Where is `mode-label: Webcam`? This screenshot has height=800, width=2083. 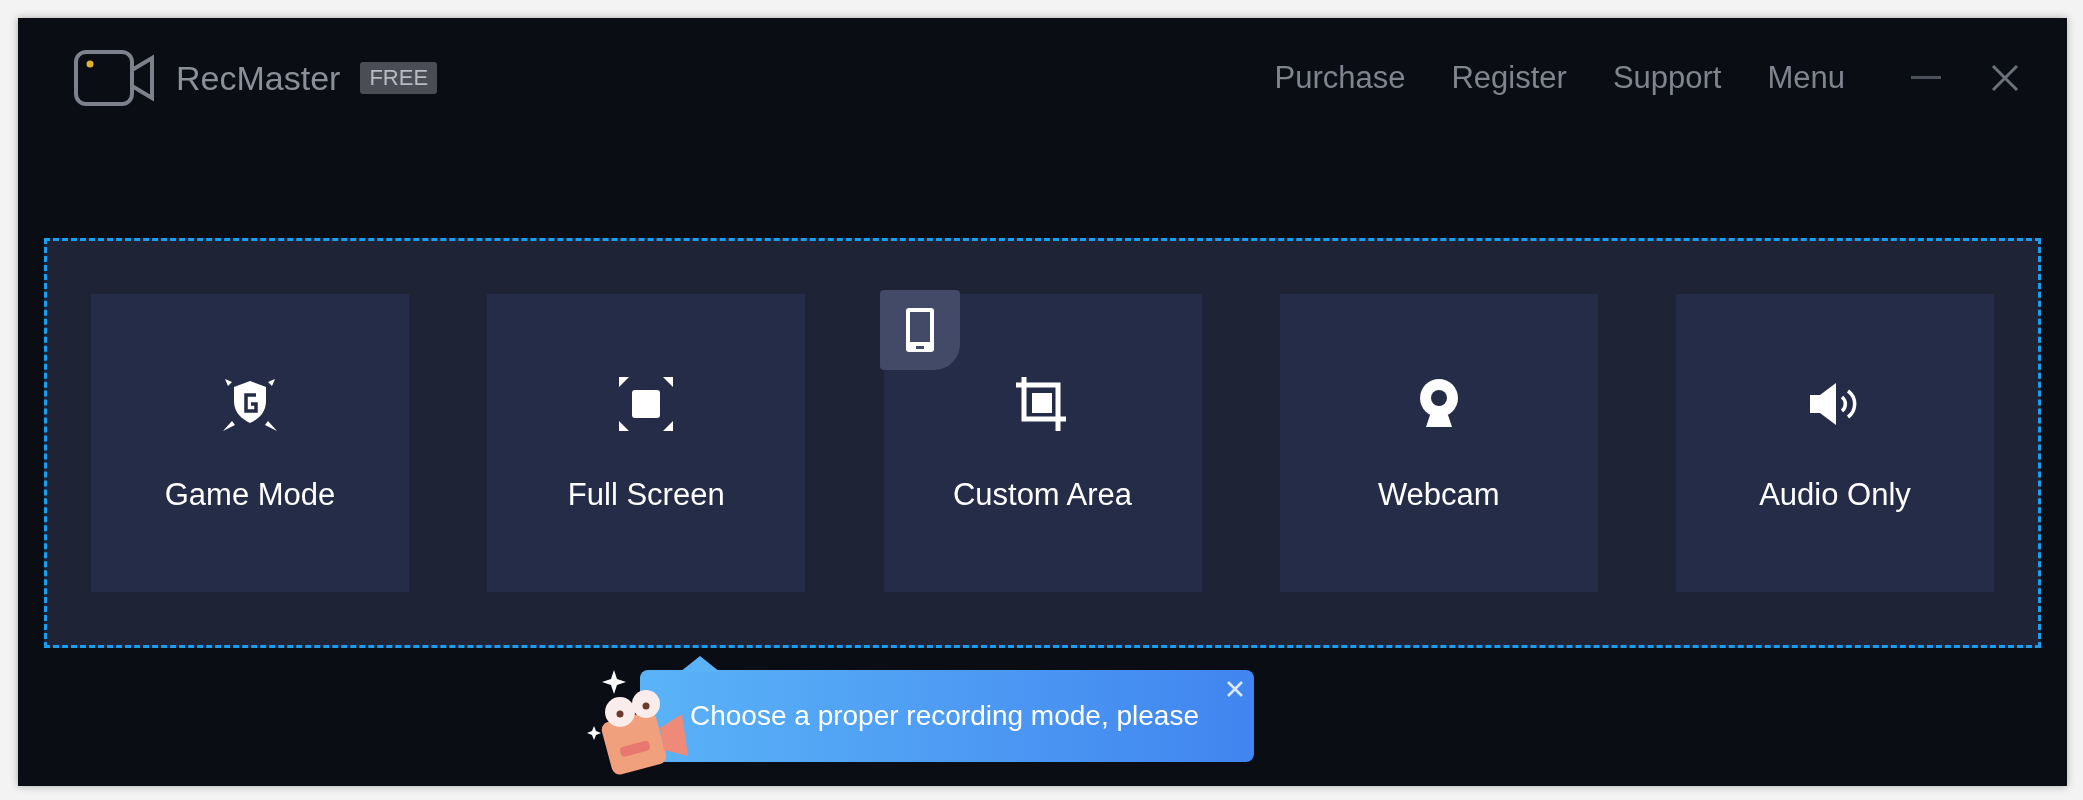
mode-label: Webcam is located at coordinates (1438, 495).